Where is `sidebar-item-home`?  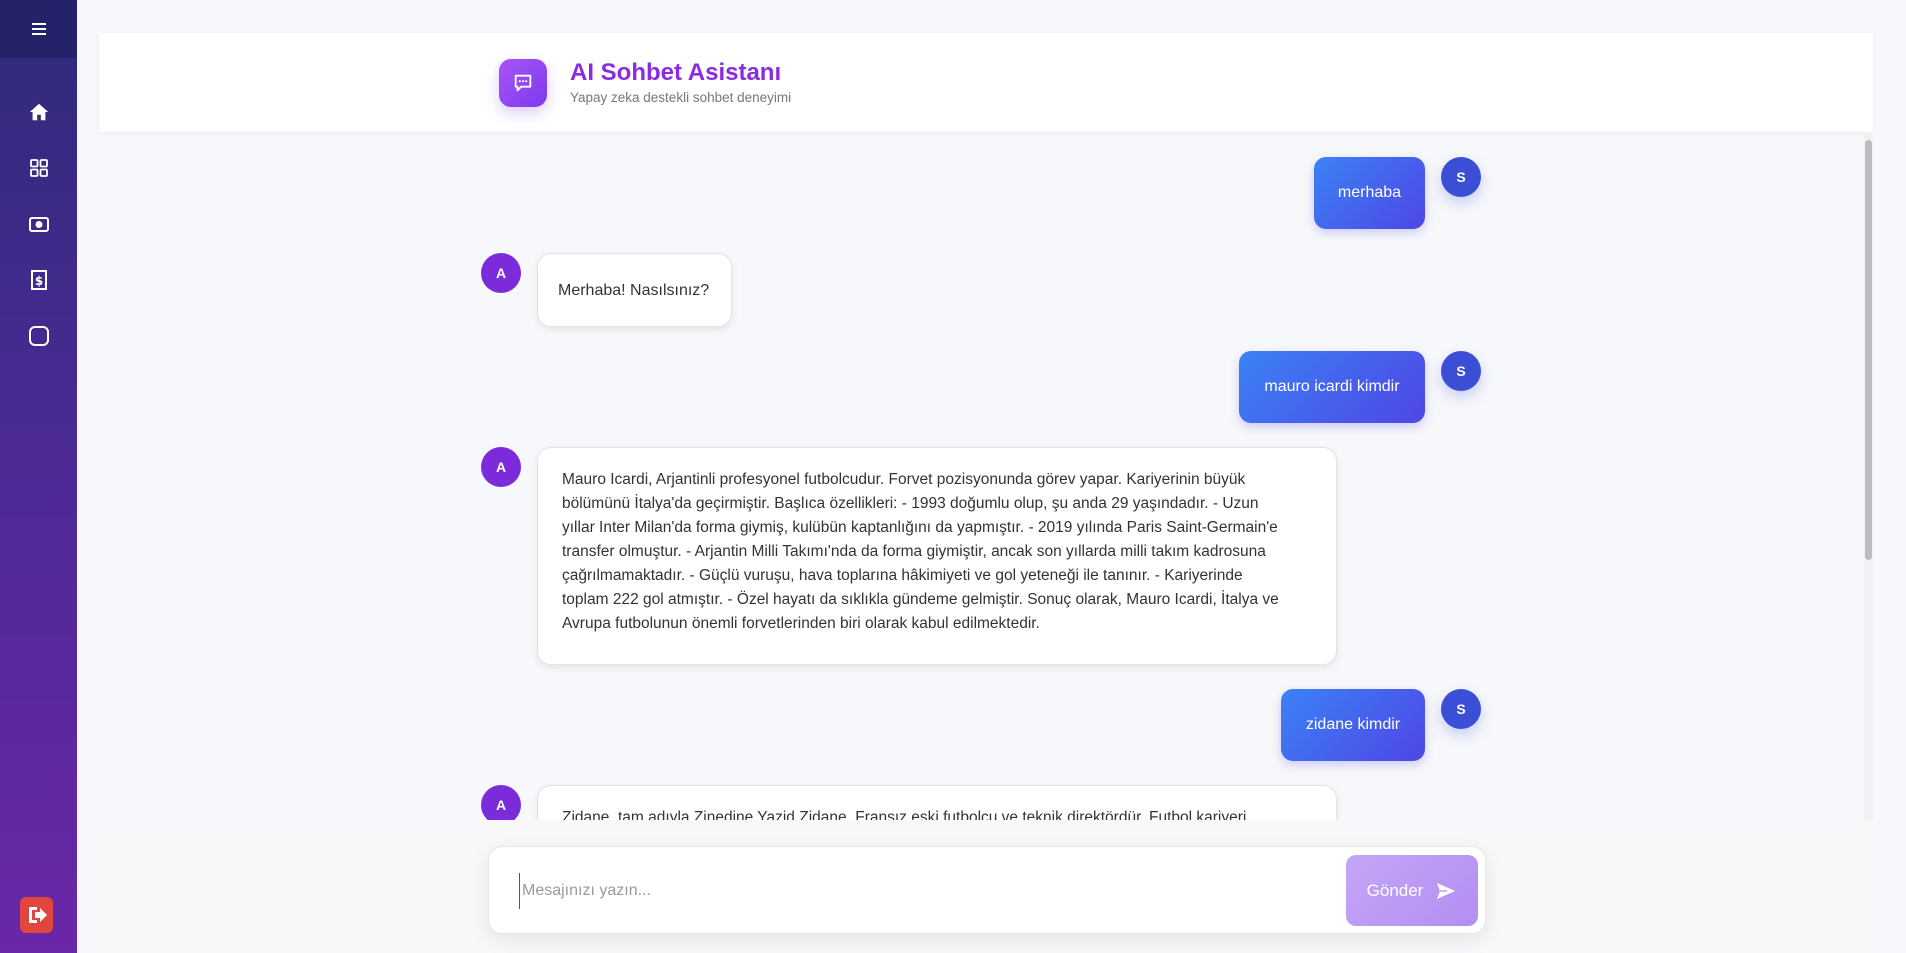 sidebar-item-home is located at coordinates (38, 112).